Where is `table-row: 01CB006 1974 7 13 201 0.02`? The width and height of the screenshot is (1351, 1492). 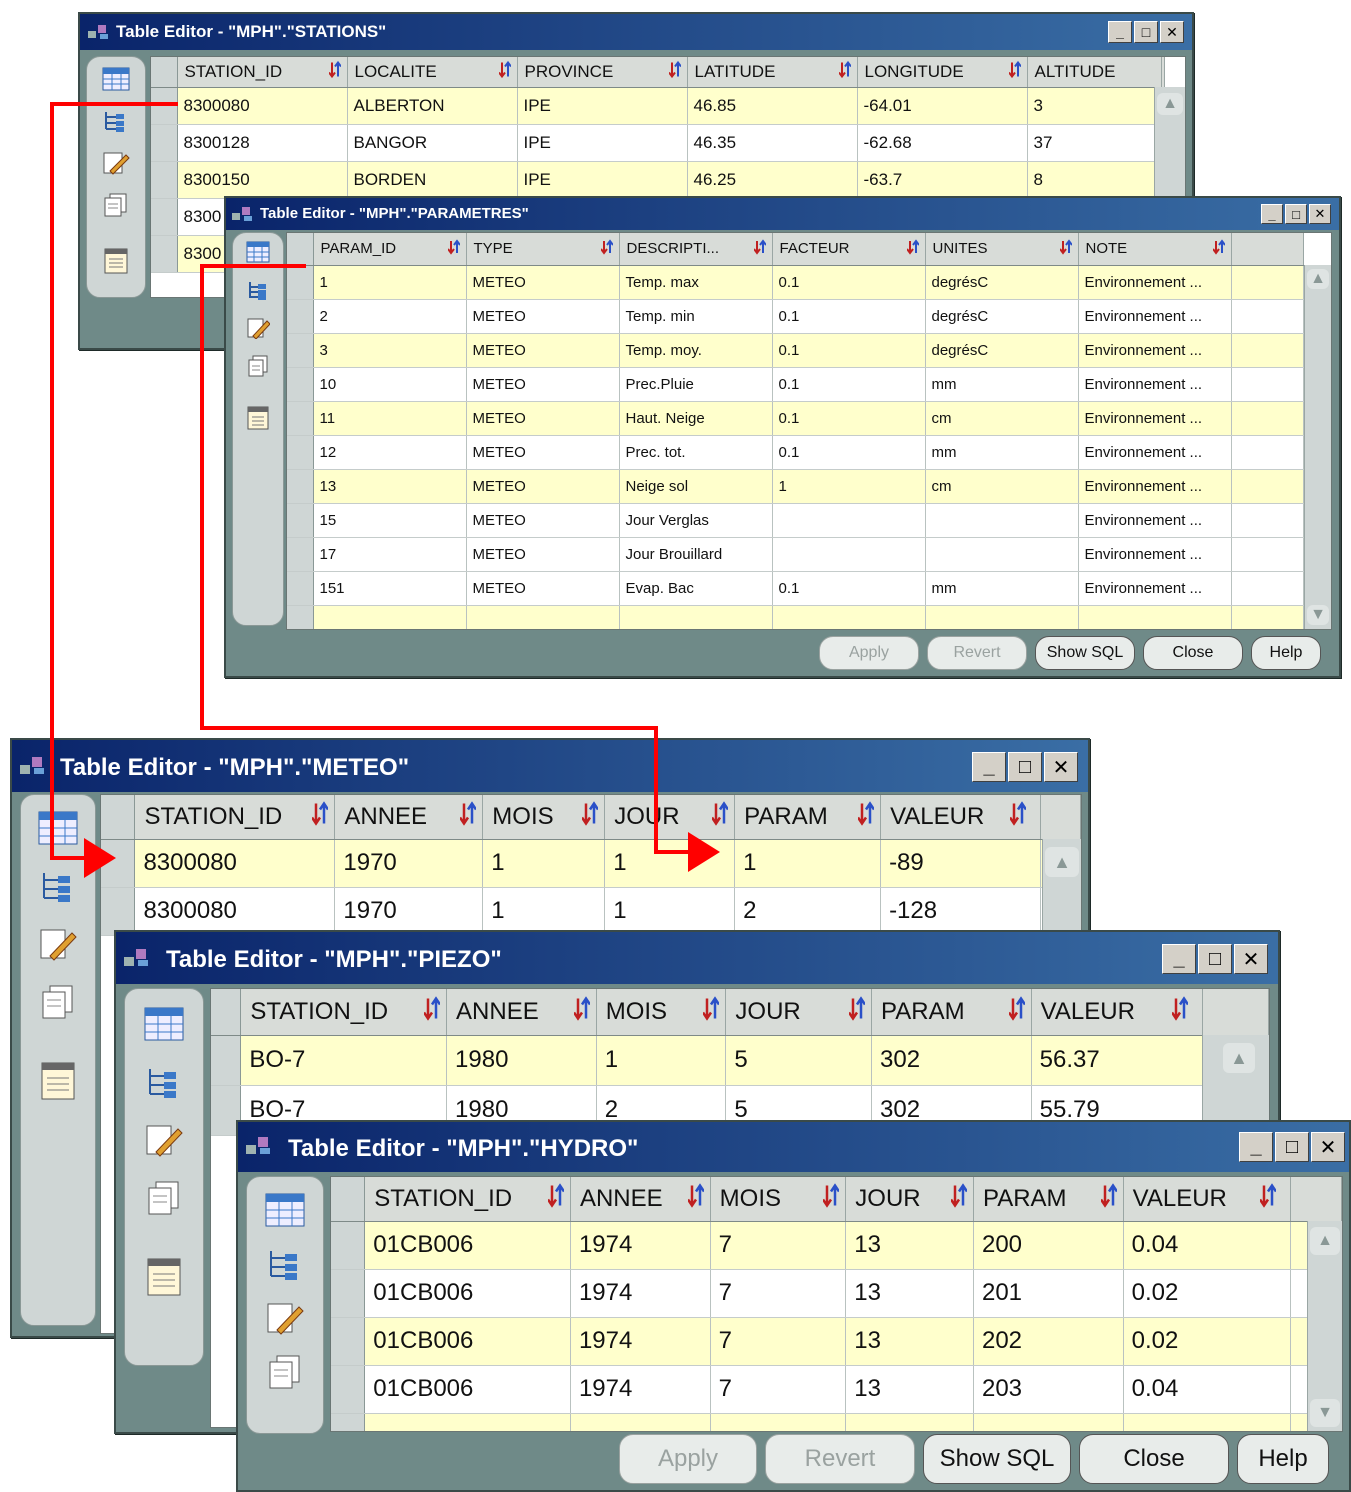 table-row: 01CB006 1974 7 13 201 0.02 is located at coordinates (836, 1293).